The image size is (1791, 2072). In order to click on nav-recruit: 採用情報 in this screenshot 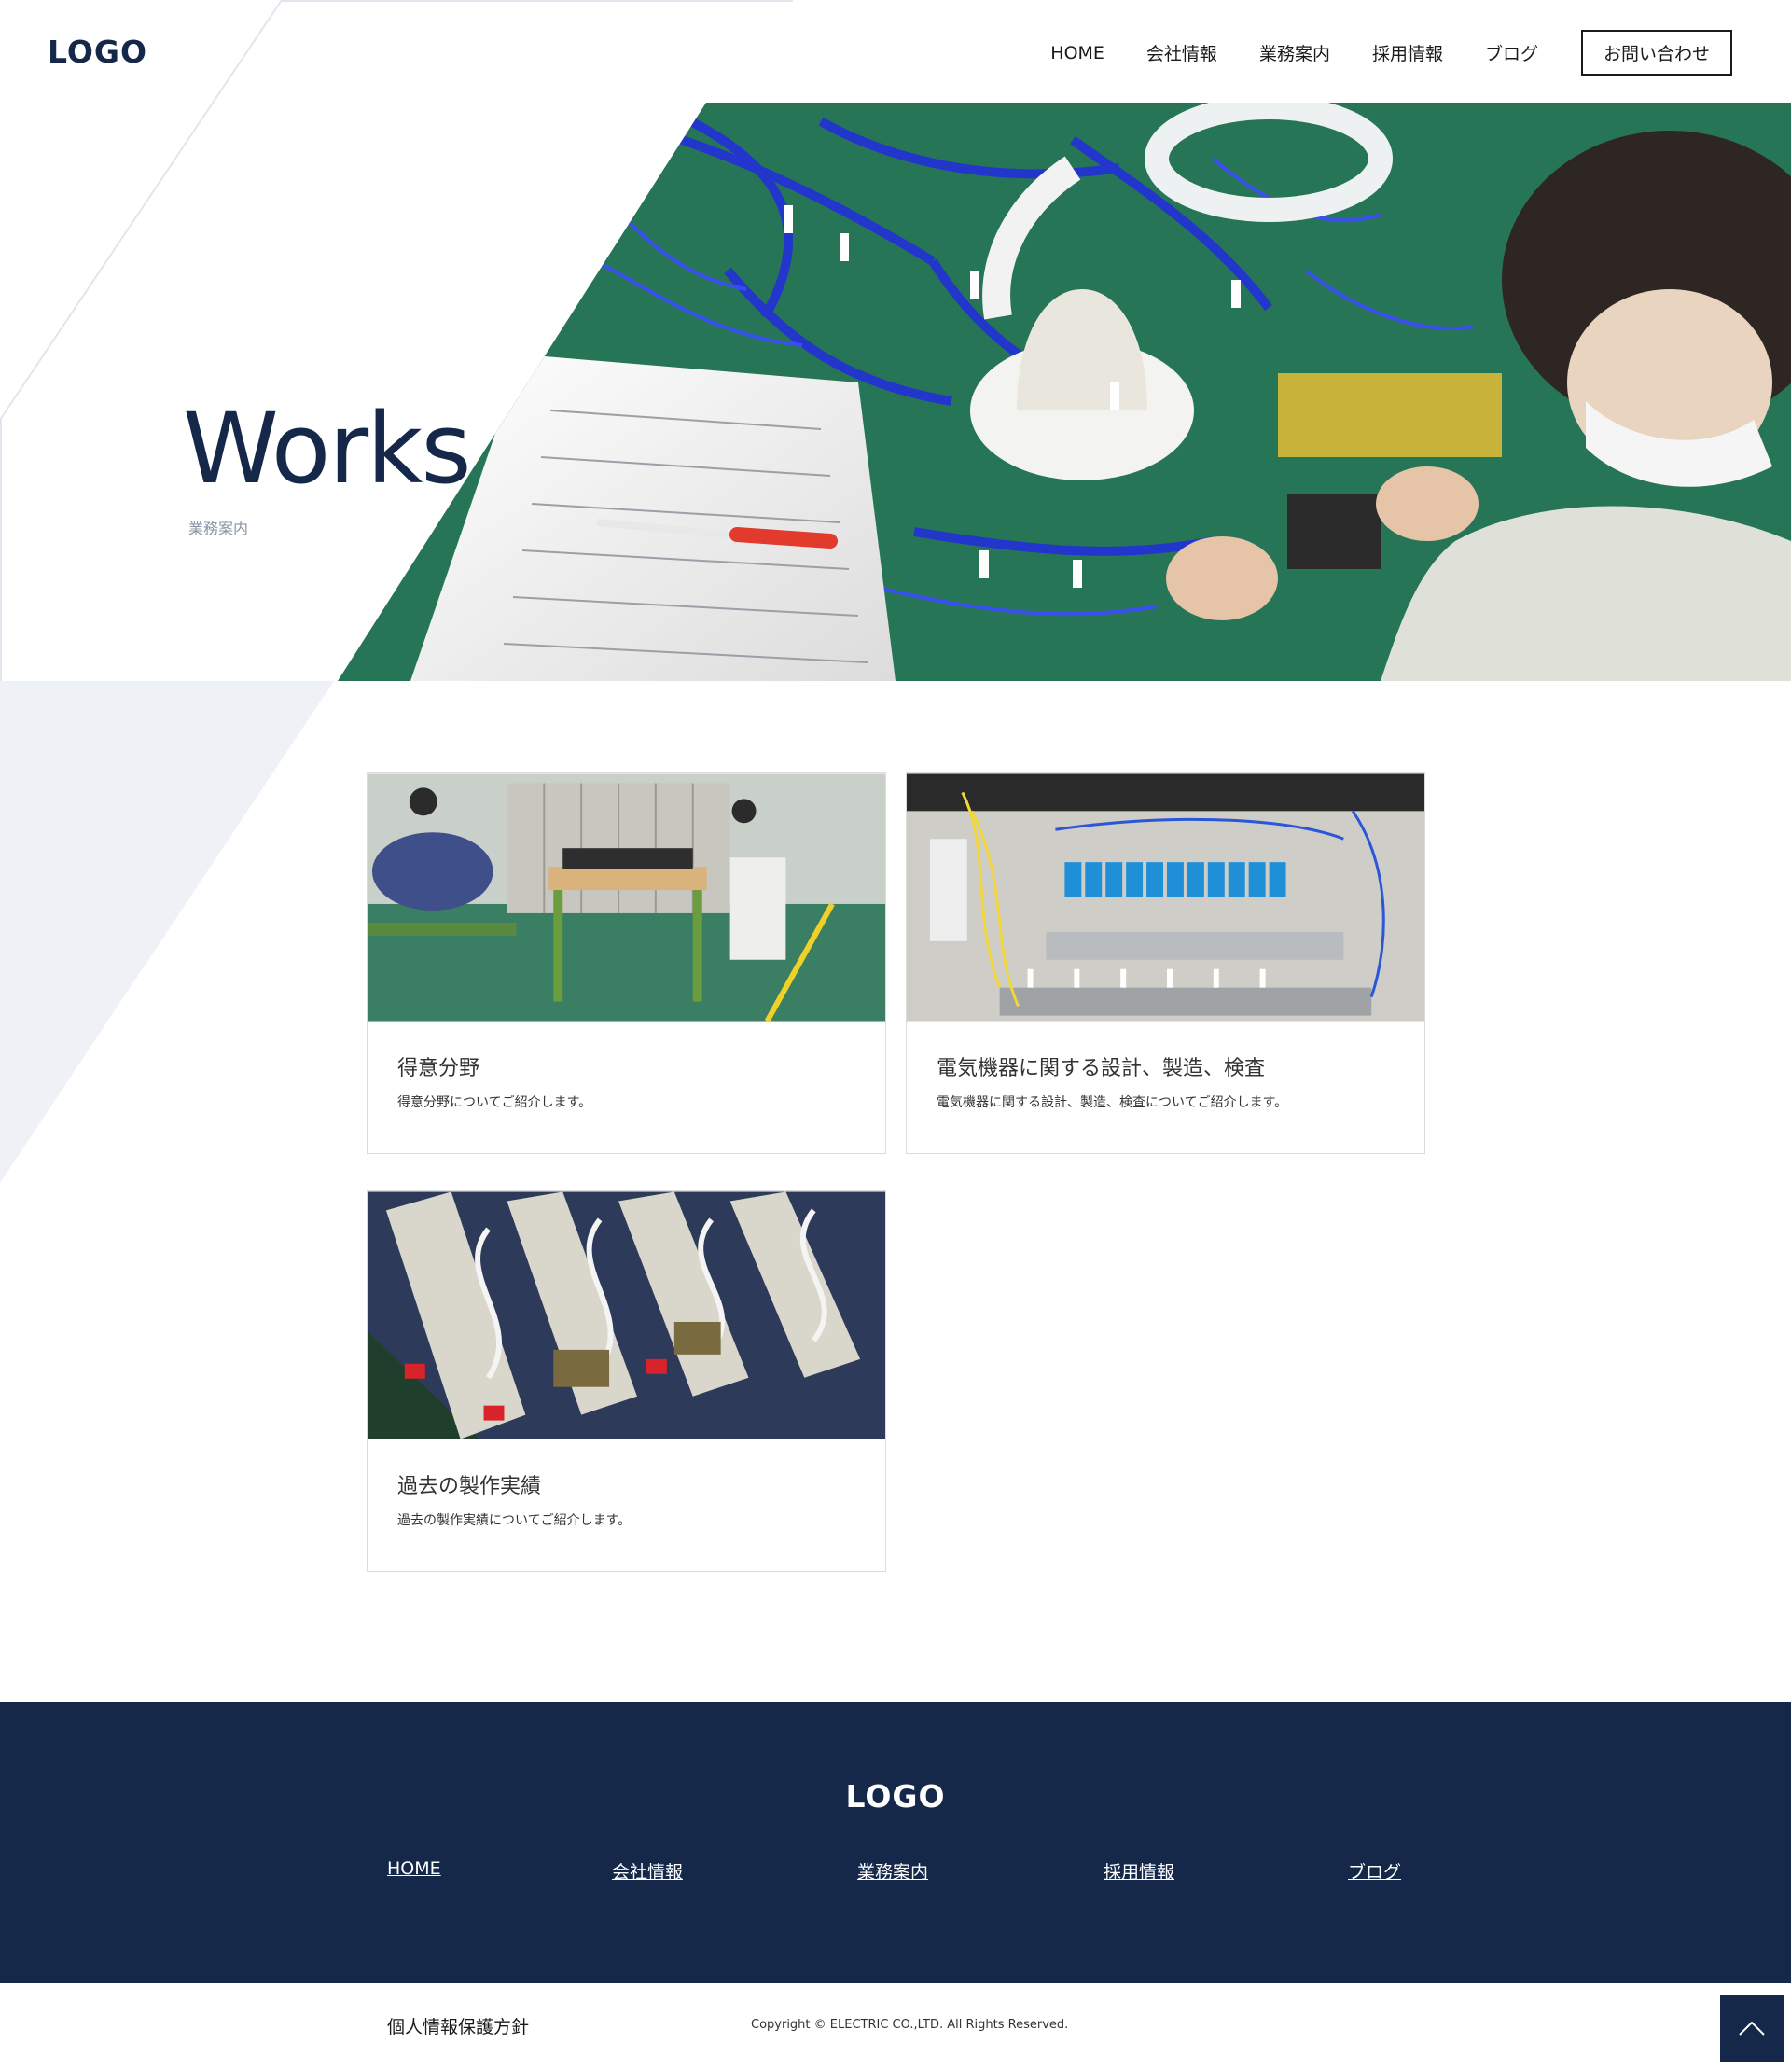, I will do `click(1407, 52)`.